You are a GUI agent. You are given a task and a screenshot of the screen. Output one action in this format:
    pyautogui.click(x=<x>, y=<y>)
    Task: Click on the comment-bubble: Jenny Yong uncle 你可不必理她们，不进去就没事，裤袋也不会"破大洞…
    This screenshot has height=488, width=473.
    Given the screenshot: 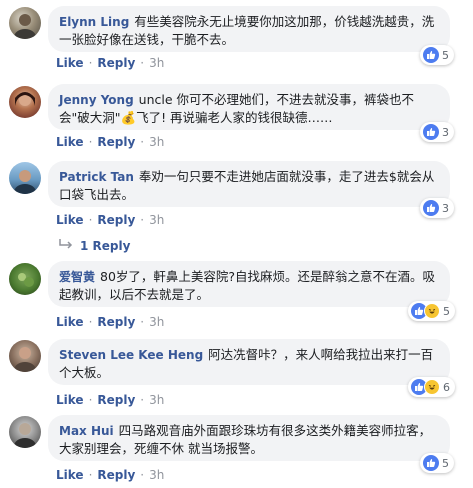 What is the action you would take?
    pyautogui.click(x=249, y=107)
    